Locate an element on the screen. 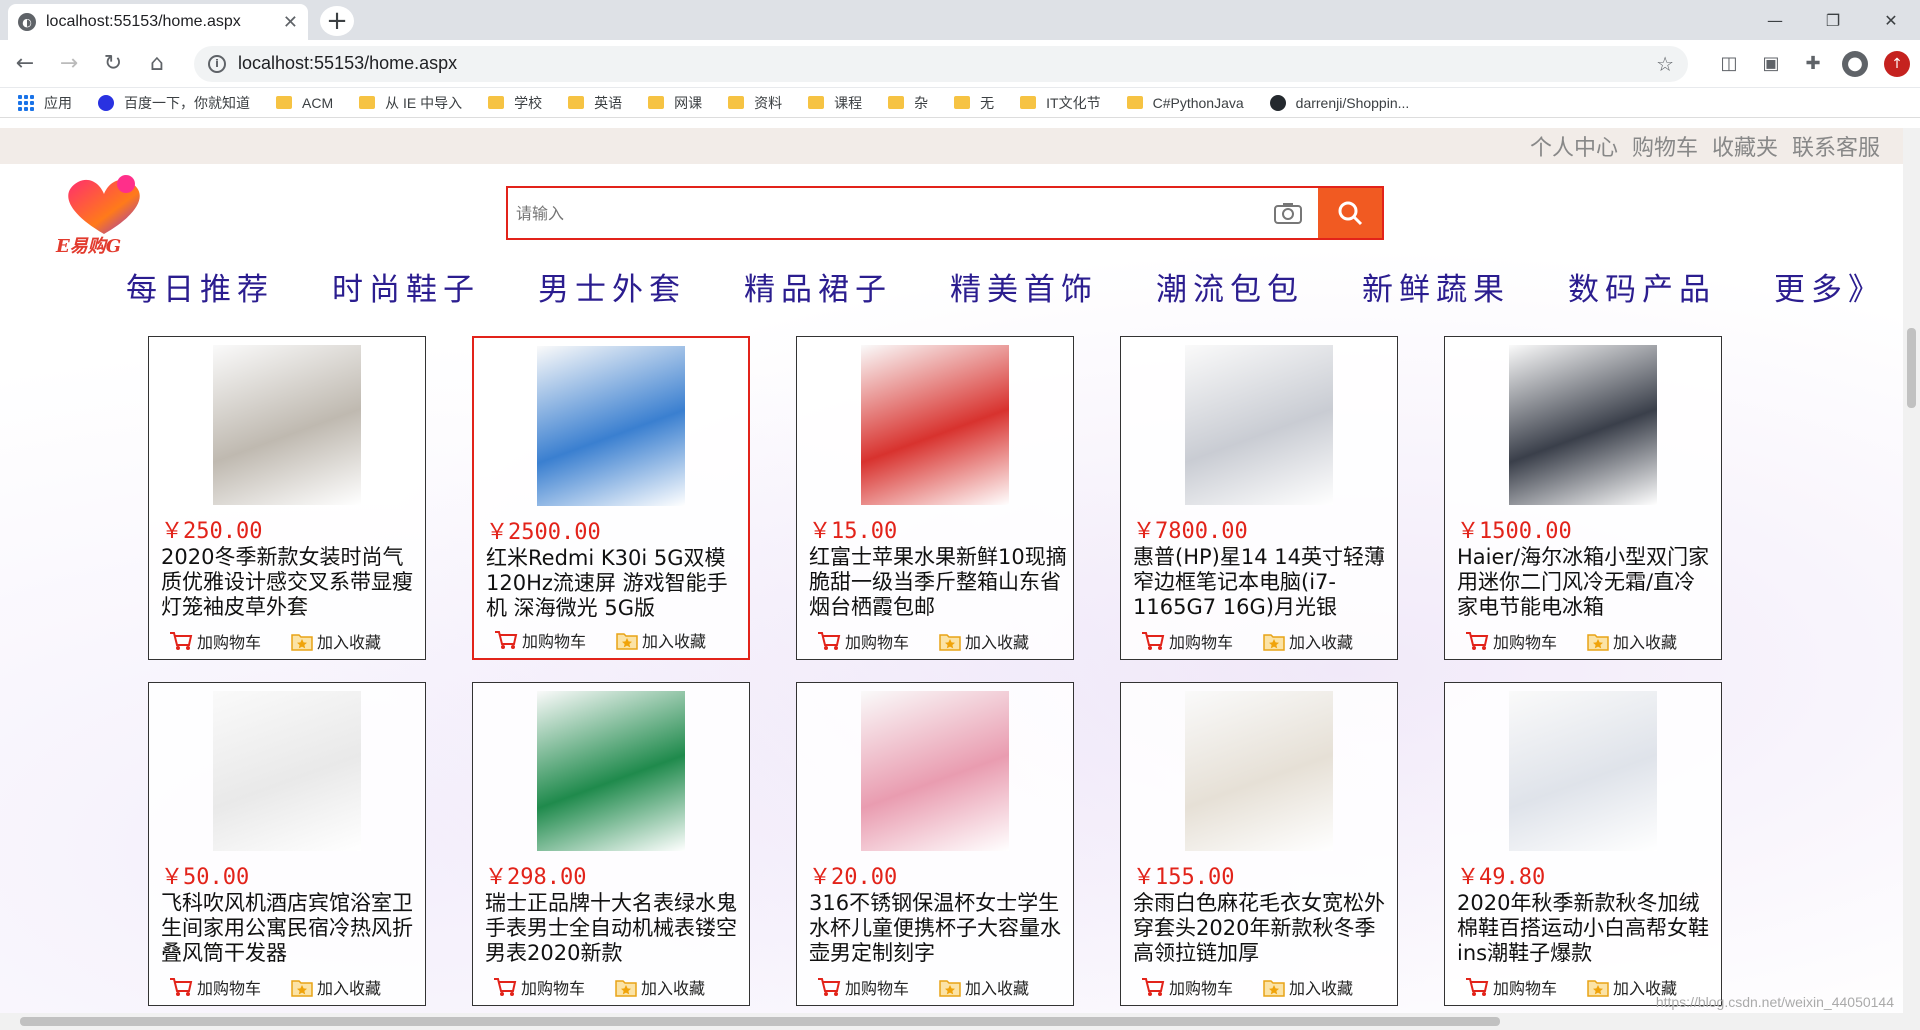  product-name: Haier/海尔冰箱小型双门家用迷你二门风冷无霜/直冷家电节能电冰箱 is located at coordinates (1583, 582).